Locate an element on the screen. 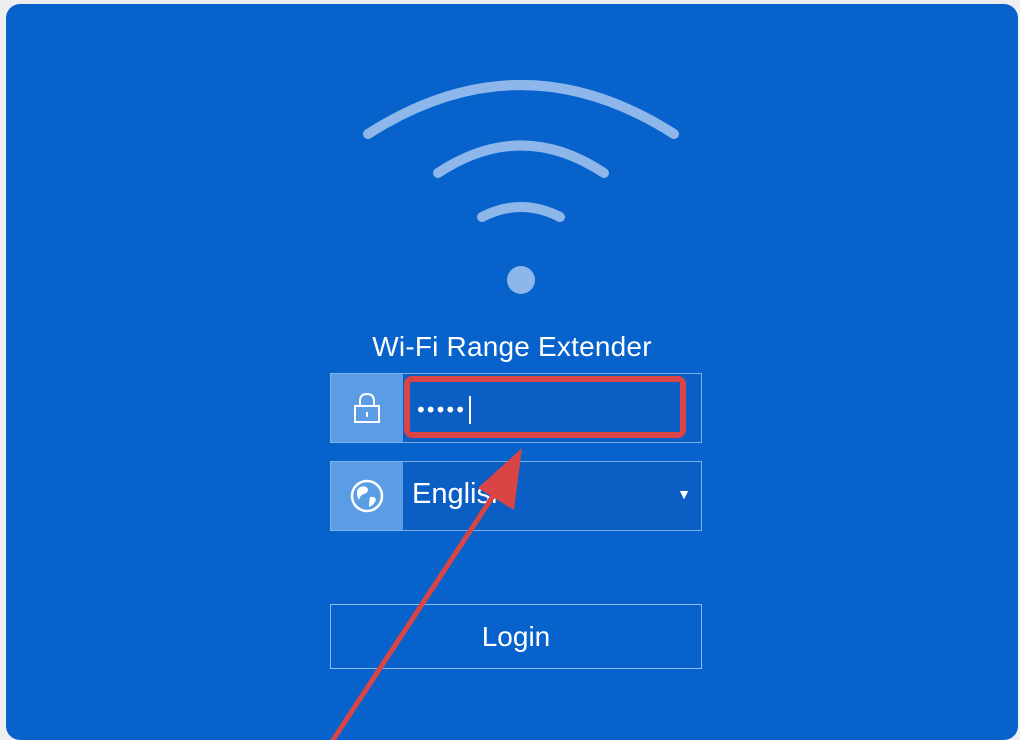  text-cursor is located at coordinates (470, 410).